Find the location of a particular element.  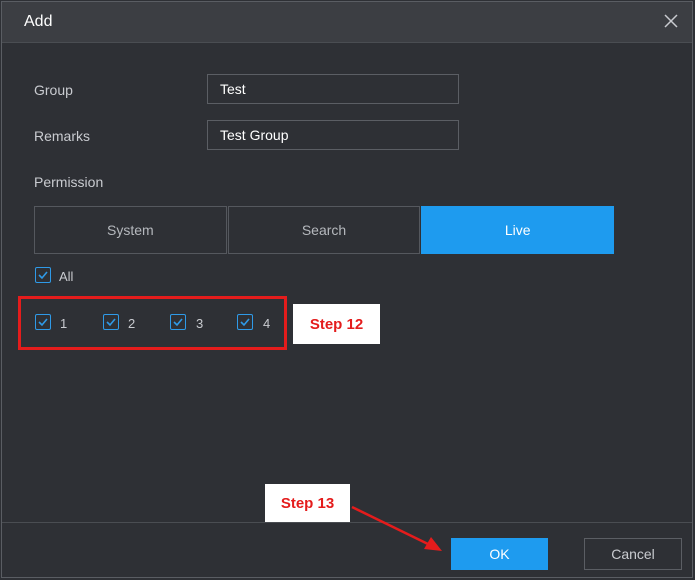

remarks-label: Remarks is located at coordinates (62, 136).